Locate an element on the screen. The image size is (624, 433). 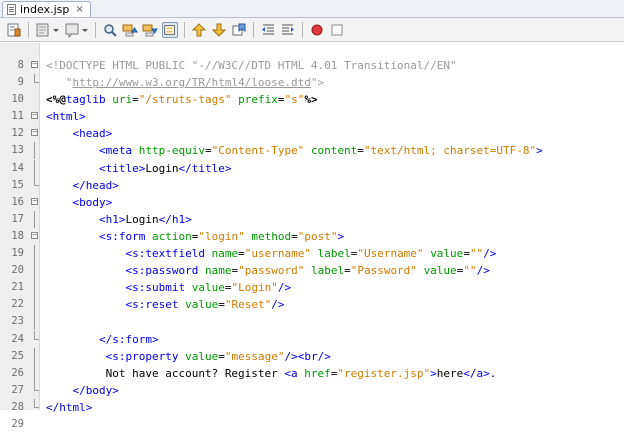
line-number: 20 is located at coordinates (17, 270).